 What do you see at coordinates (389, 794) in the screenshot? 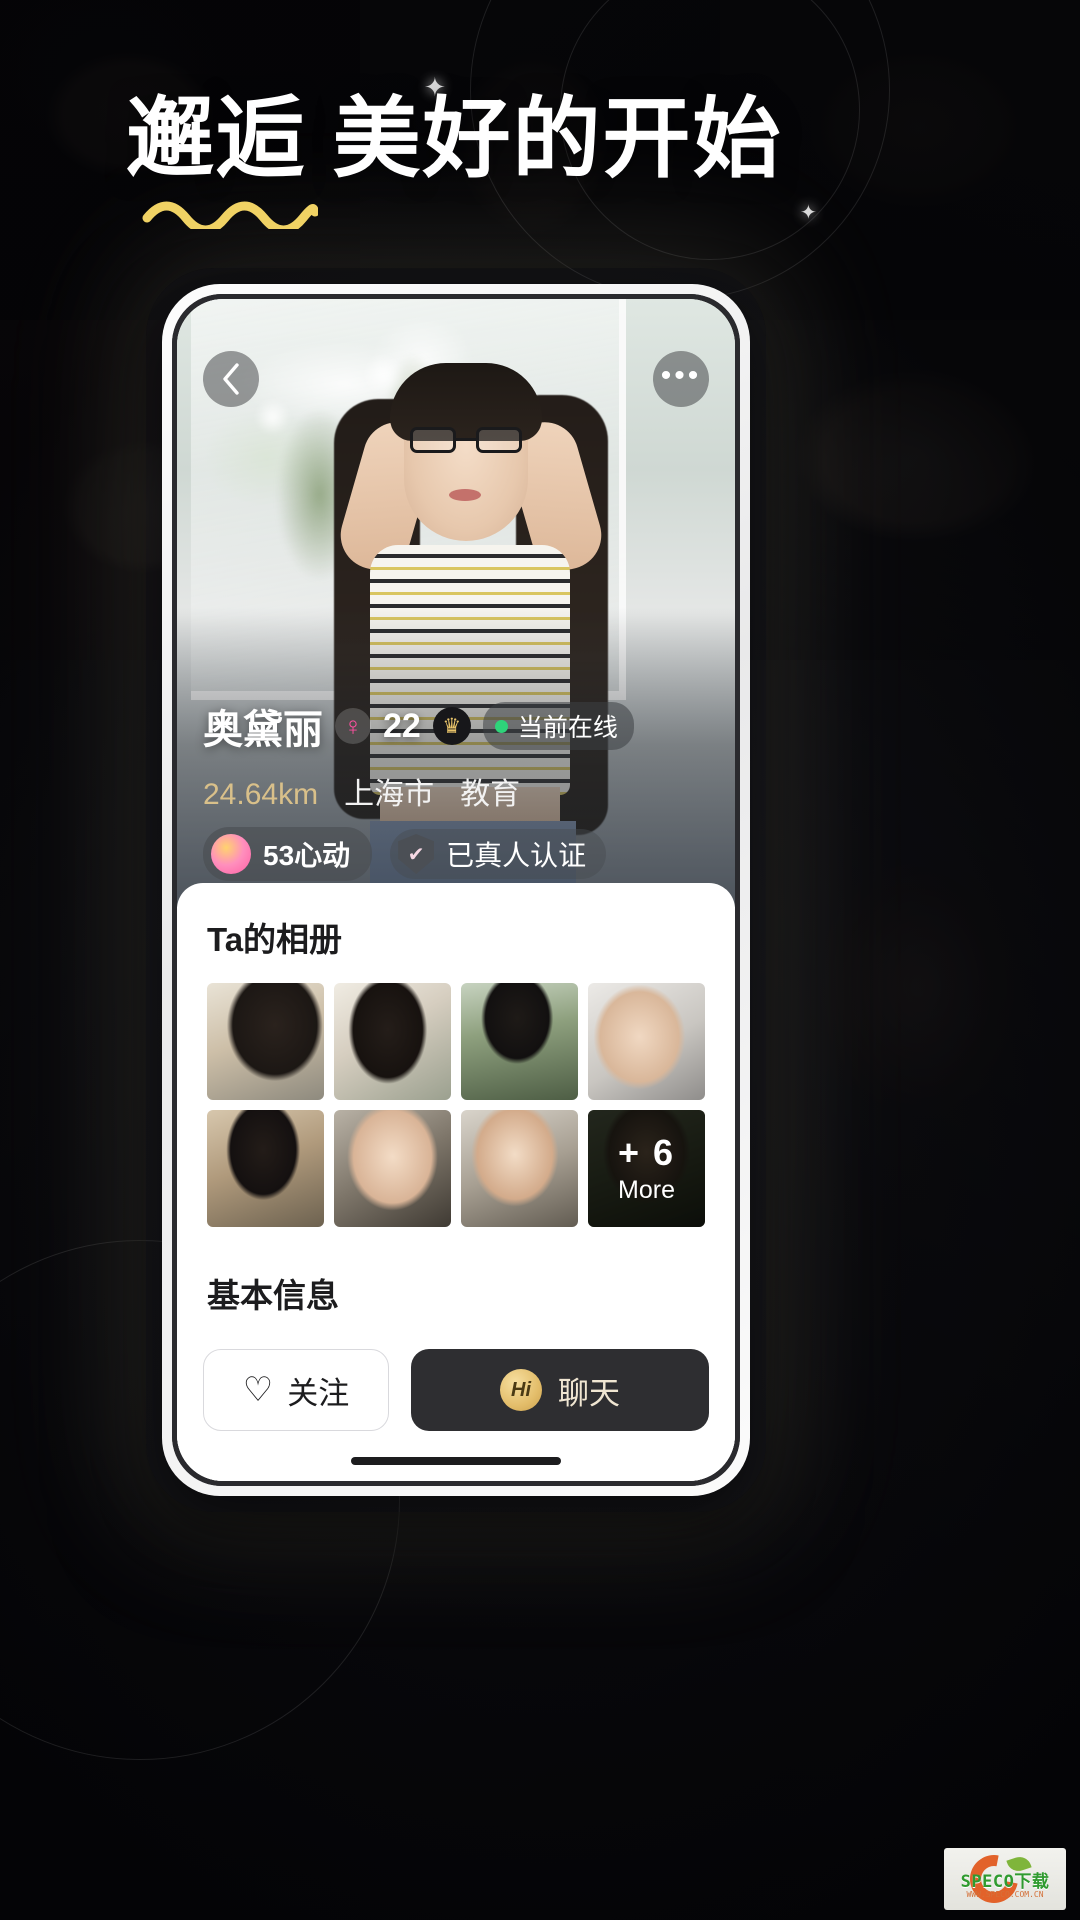
I see `profile-city: 上海市` at bounding box center [389, 794].